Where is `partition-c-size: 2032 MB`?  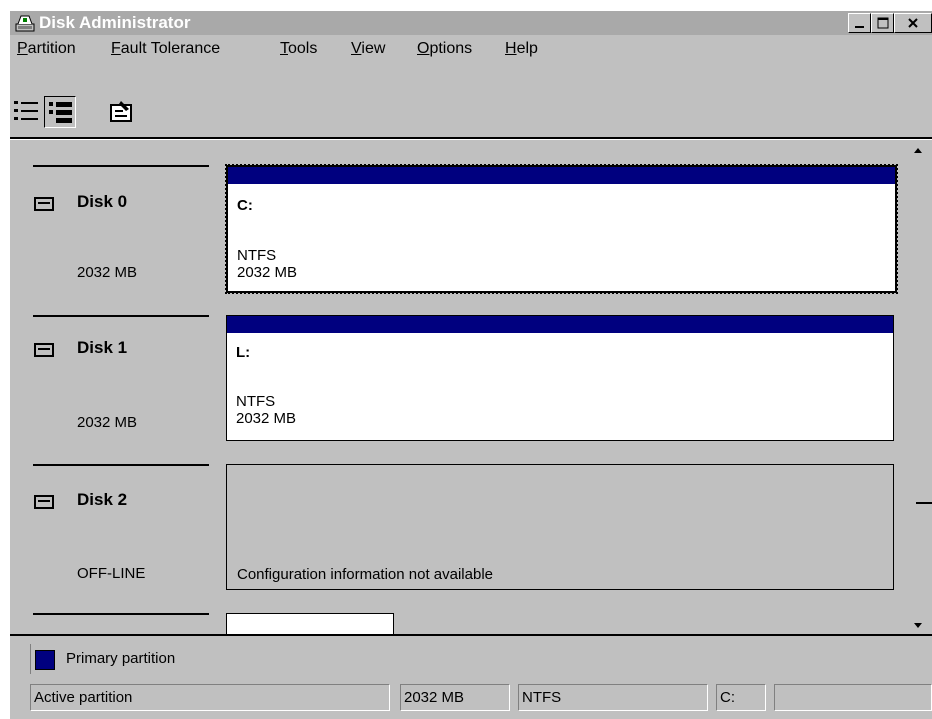 partition-c-size: 2032 MB is located at coordinates (267, 272).